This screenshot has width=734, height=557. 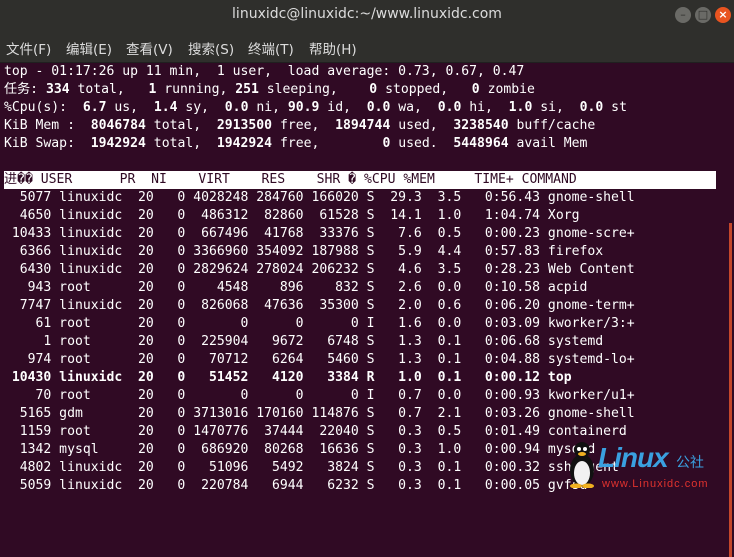 I want to click on tasks-label: 任务:, so click(x=21, y=89).